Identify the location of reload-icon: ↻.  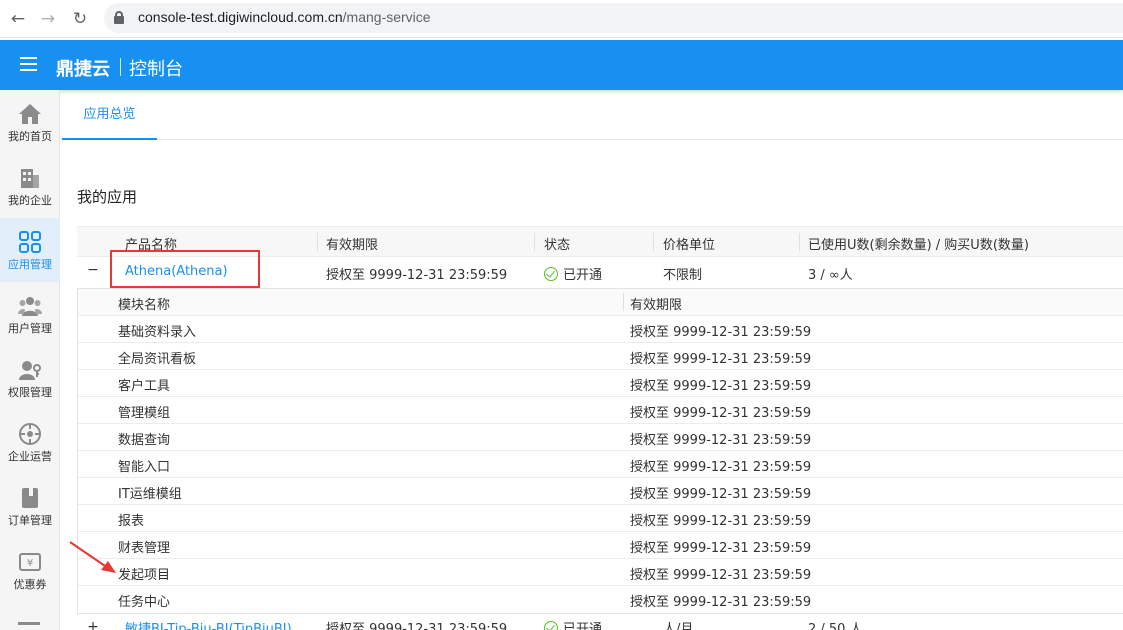
(80, 19).